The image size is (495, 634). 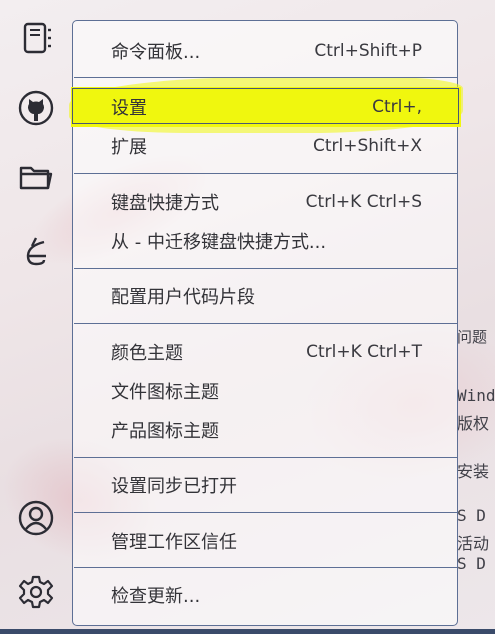 I want to click on menu-item-user-snippets: 配置用户代码片段, so click(x=266, y=296).